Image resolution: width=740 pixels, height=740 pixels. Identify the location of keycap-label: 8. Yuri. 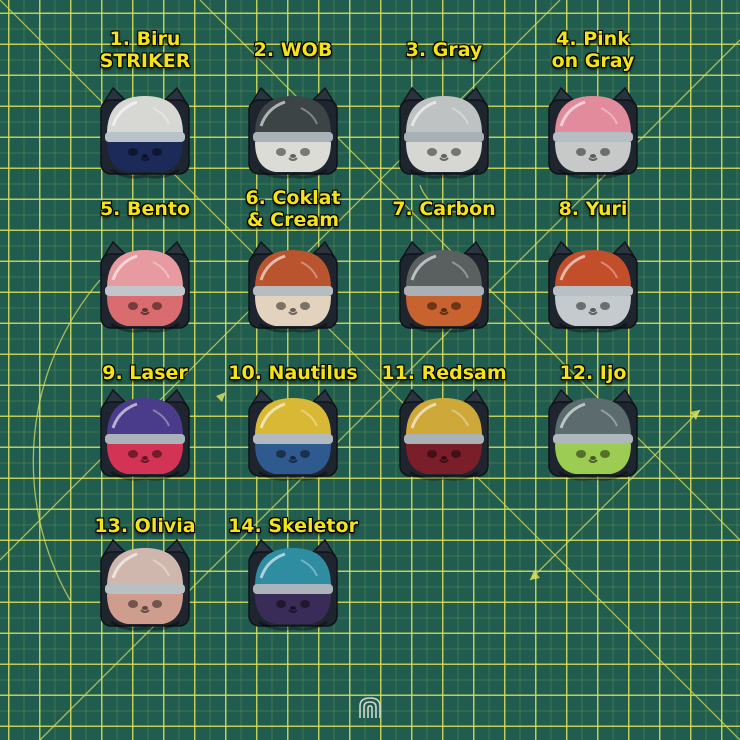
(593, 209).